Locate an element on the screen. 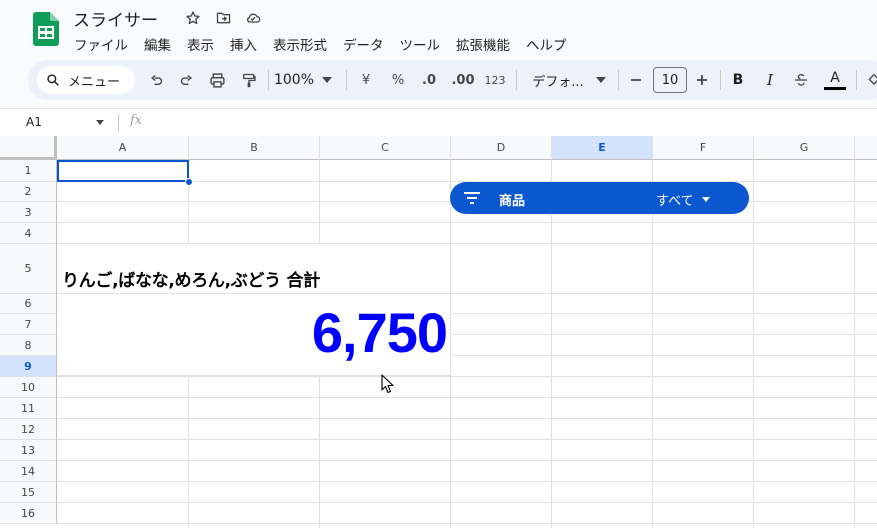 This screenshot has height=528, width=877. row-header-6: 6 is located at coordinates (28, 304).